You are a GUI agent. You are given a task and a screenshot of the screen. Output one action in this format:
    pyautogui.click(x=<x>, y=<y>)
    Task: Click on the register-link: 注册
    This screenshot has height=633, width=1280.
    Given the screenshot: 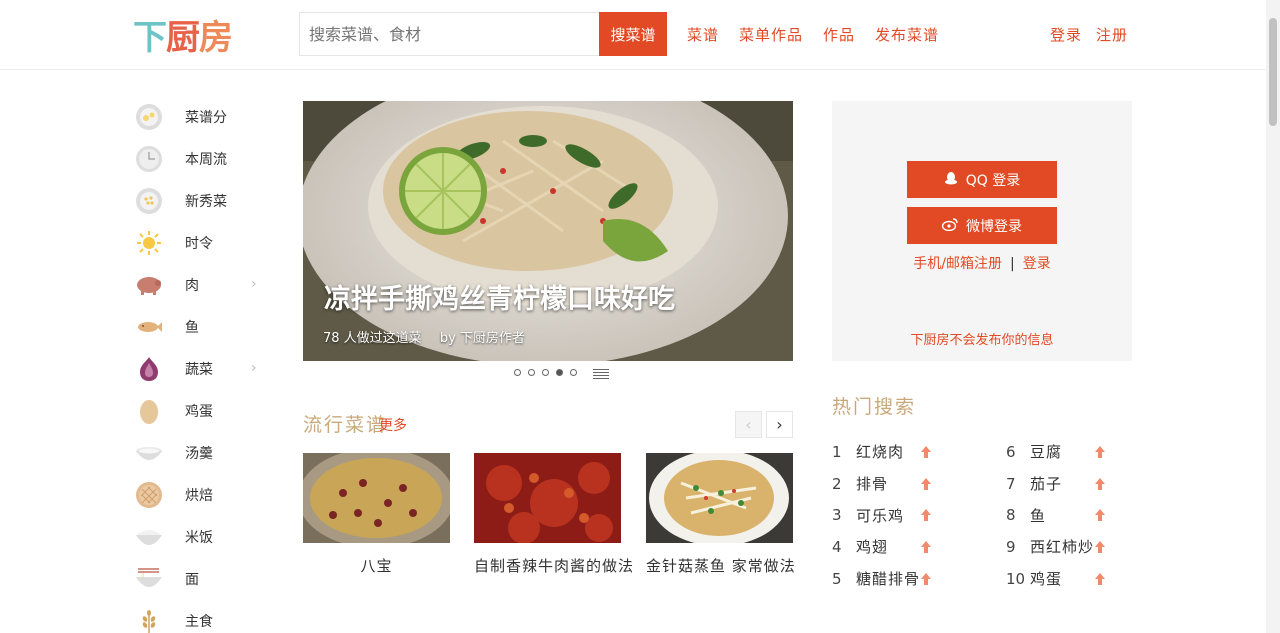 What is the action you would take?
    pyautogui.click(x=1112, y=34)
    